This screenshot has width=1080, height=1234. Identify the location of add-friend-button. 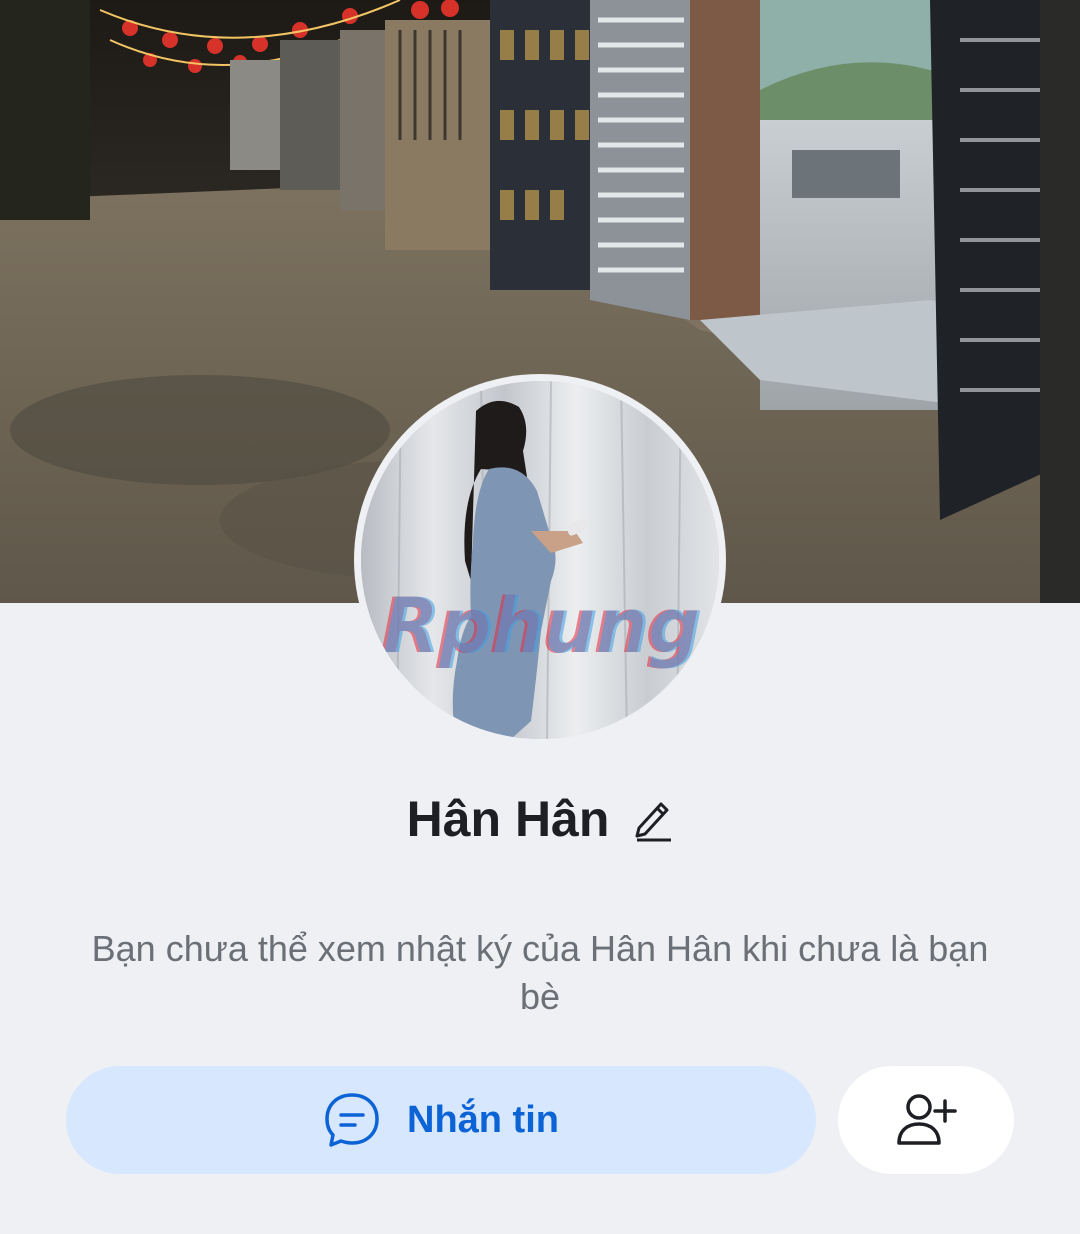
(926, 1120).